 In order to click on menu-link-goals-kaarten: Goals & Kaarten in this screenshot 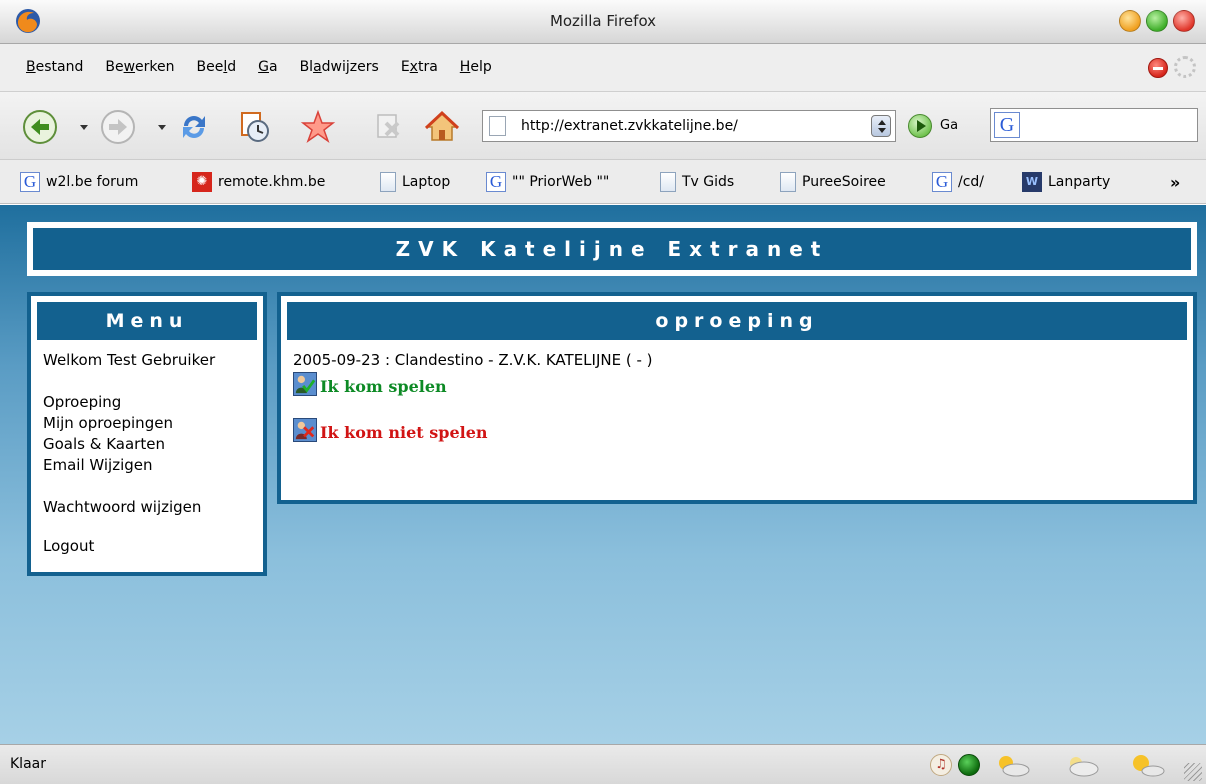, I will do `click(150, 444)`.